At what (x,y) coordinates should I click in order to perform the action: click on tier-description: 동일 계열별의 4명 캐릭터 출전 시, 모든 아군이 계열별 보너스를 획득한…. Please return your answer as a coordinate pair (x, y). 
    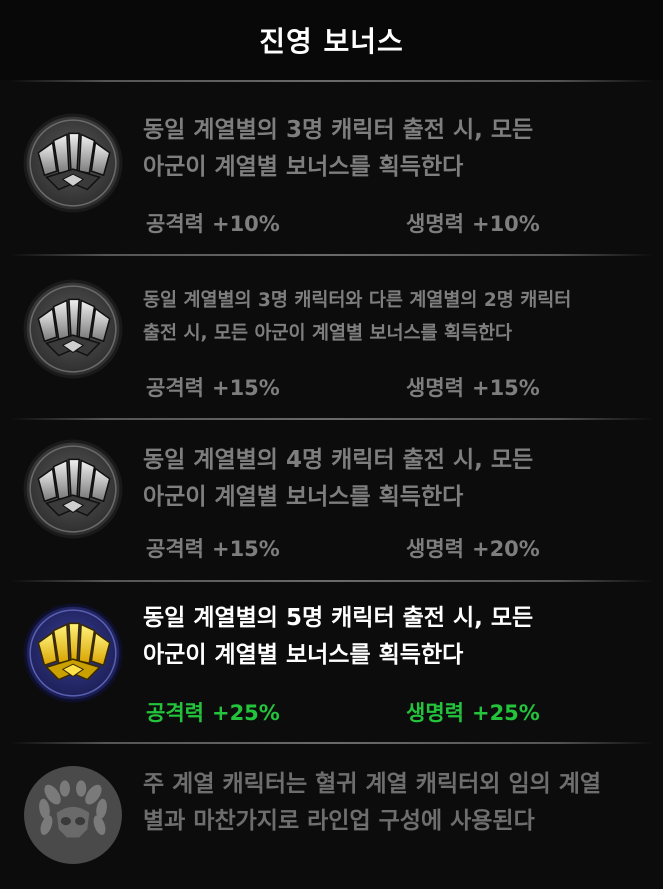
    Looking at the image, I should click on (393, 479).